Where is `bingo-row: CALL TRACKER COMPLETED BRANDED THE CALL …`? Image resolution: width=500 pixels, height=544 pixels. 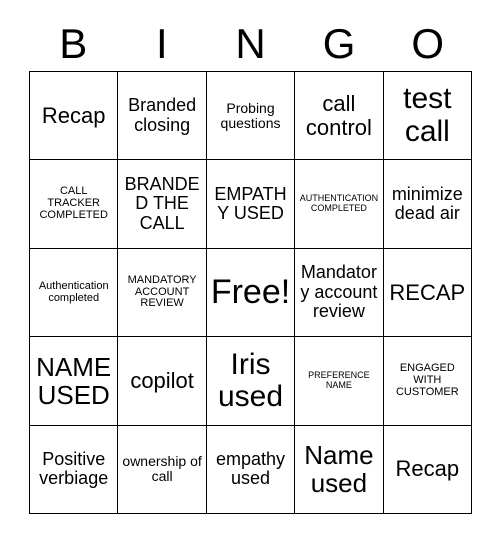
bingo-row: CALL TRACKER COMPLETED BRANDED THE CALL … is located at coordinates (251, 204).